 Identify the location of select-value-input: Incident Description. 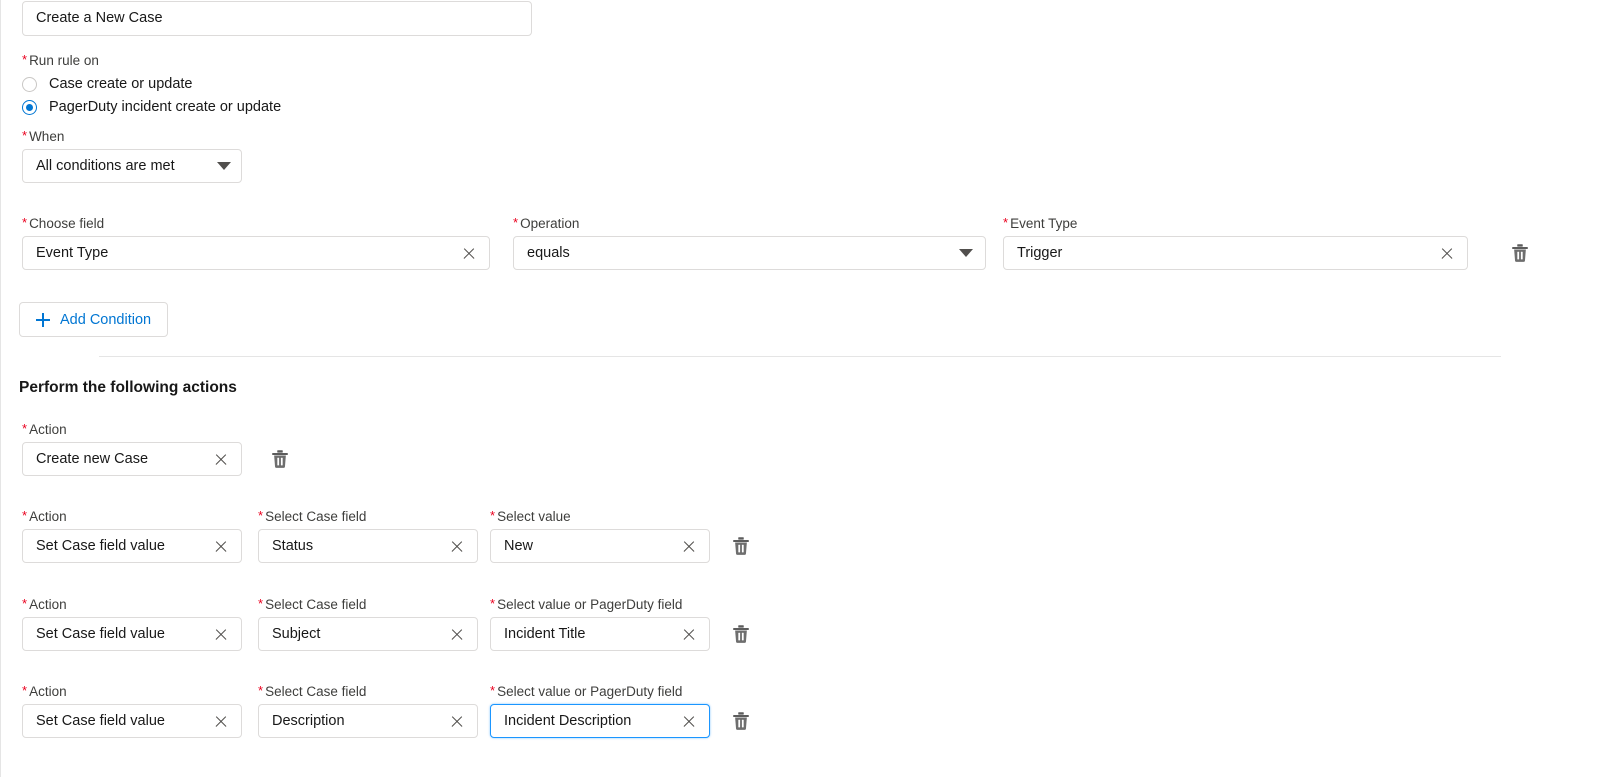
(600, 721).